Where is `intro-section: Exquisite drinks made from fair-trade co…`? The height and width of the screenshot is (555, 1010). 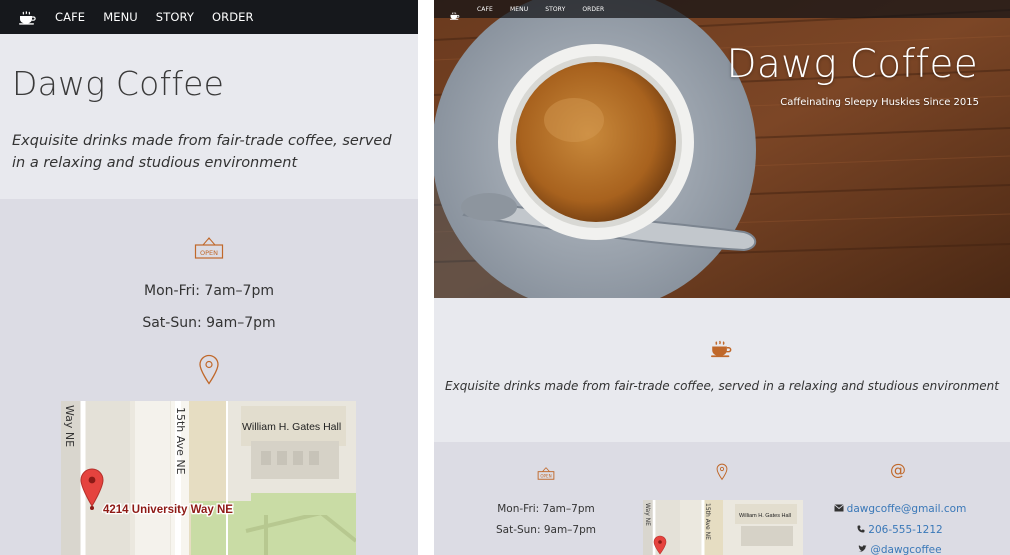 intro-section: Exquisite drinks made from fair-trade co… is located at coordinates (722, 370).